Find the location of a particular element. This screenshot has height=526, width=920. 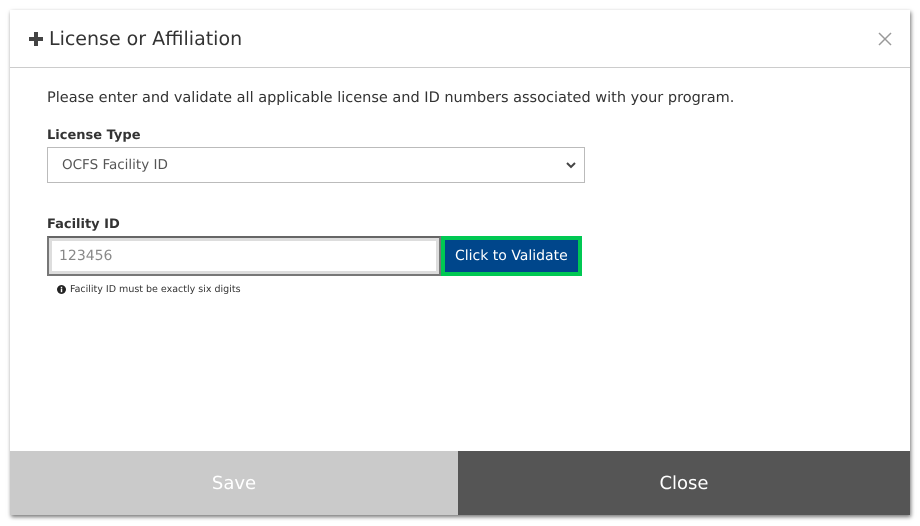

license-type-dropdown: OCFS Facility ID is located at coordinates (316, 165).